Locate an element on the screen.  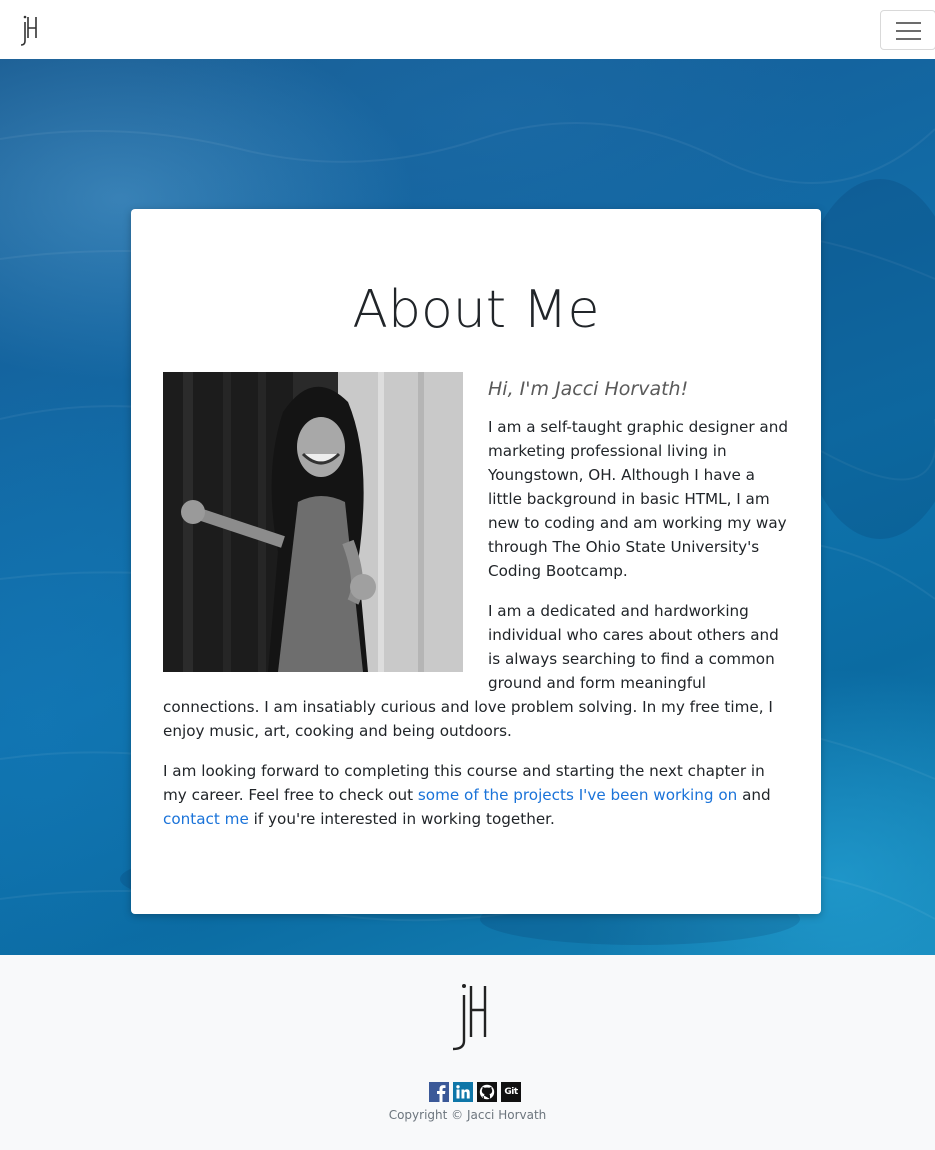
github-icon is located at coordinates (487, 1092).